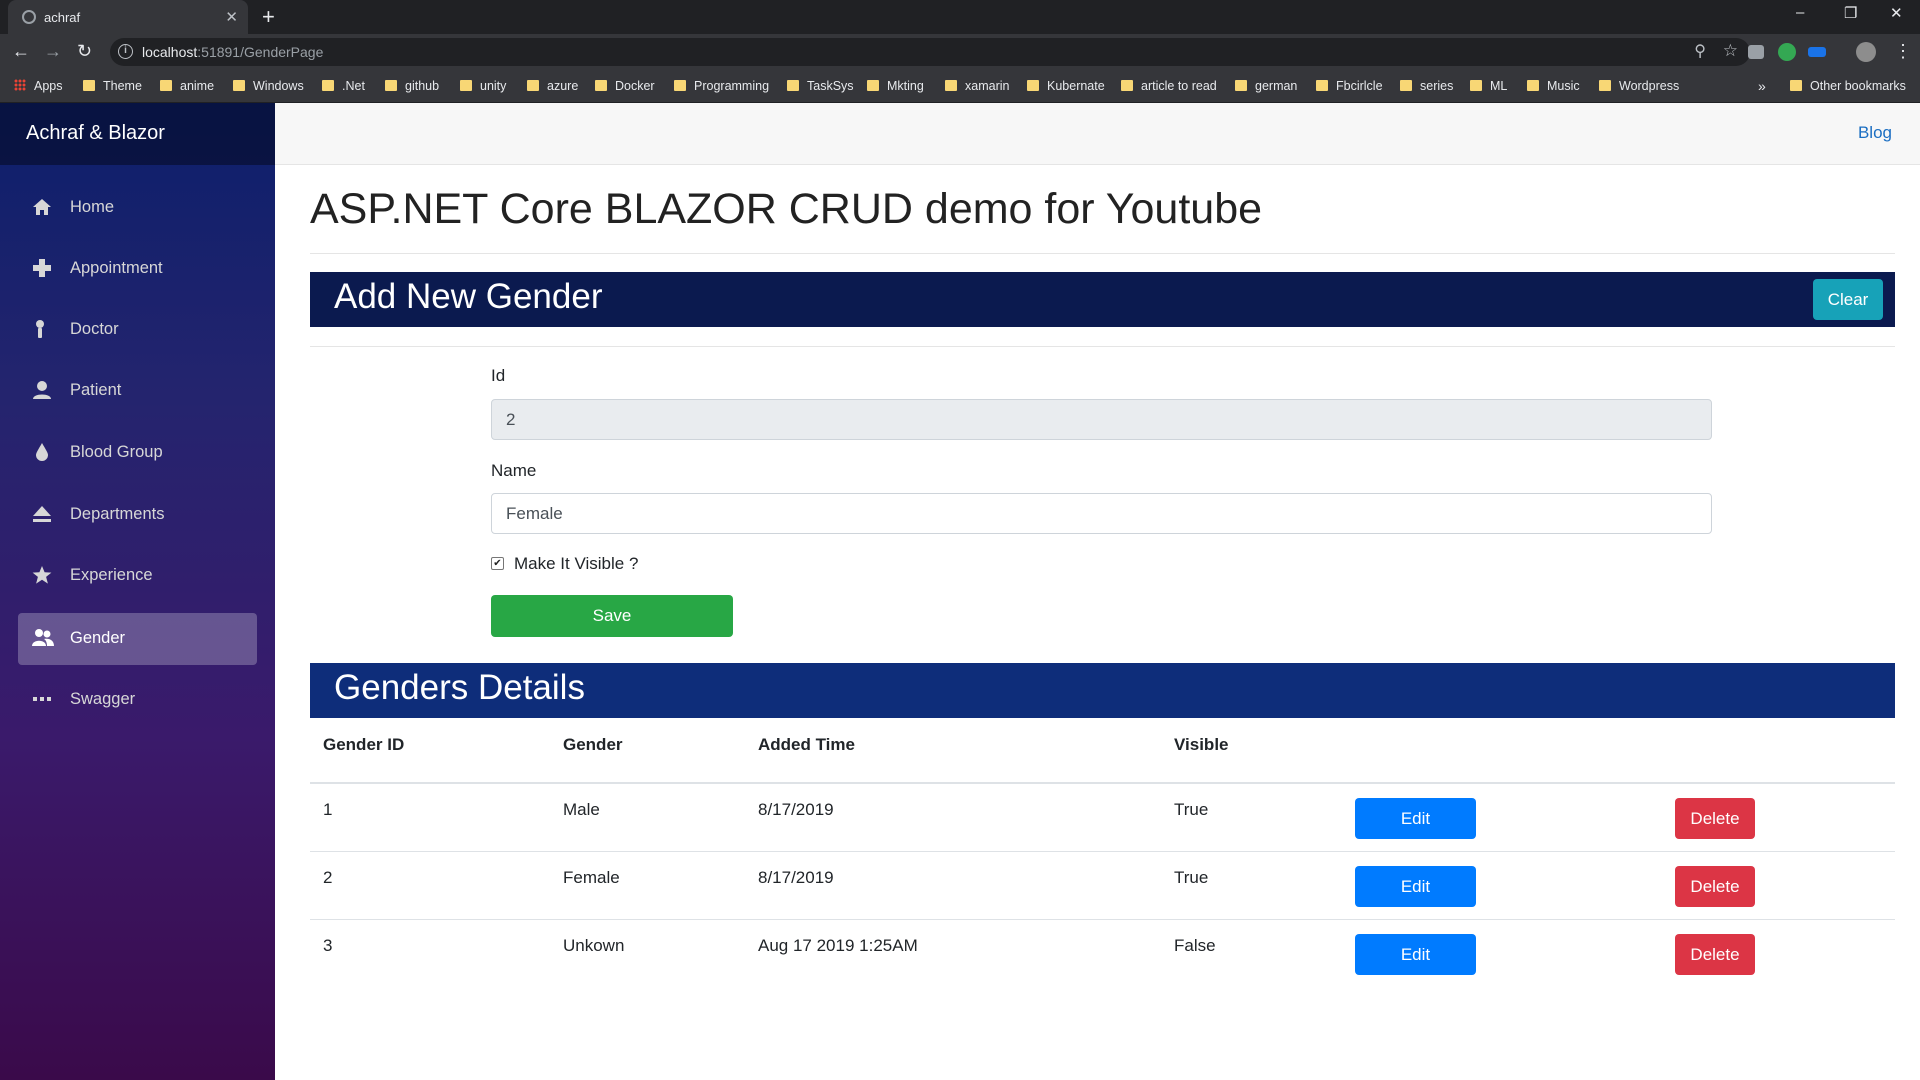  What do you see at coordinates (125, 51) in the screenshot?
I see `site-info-icon: i` at bounding box center [125, 51].